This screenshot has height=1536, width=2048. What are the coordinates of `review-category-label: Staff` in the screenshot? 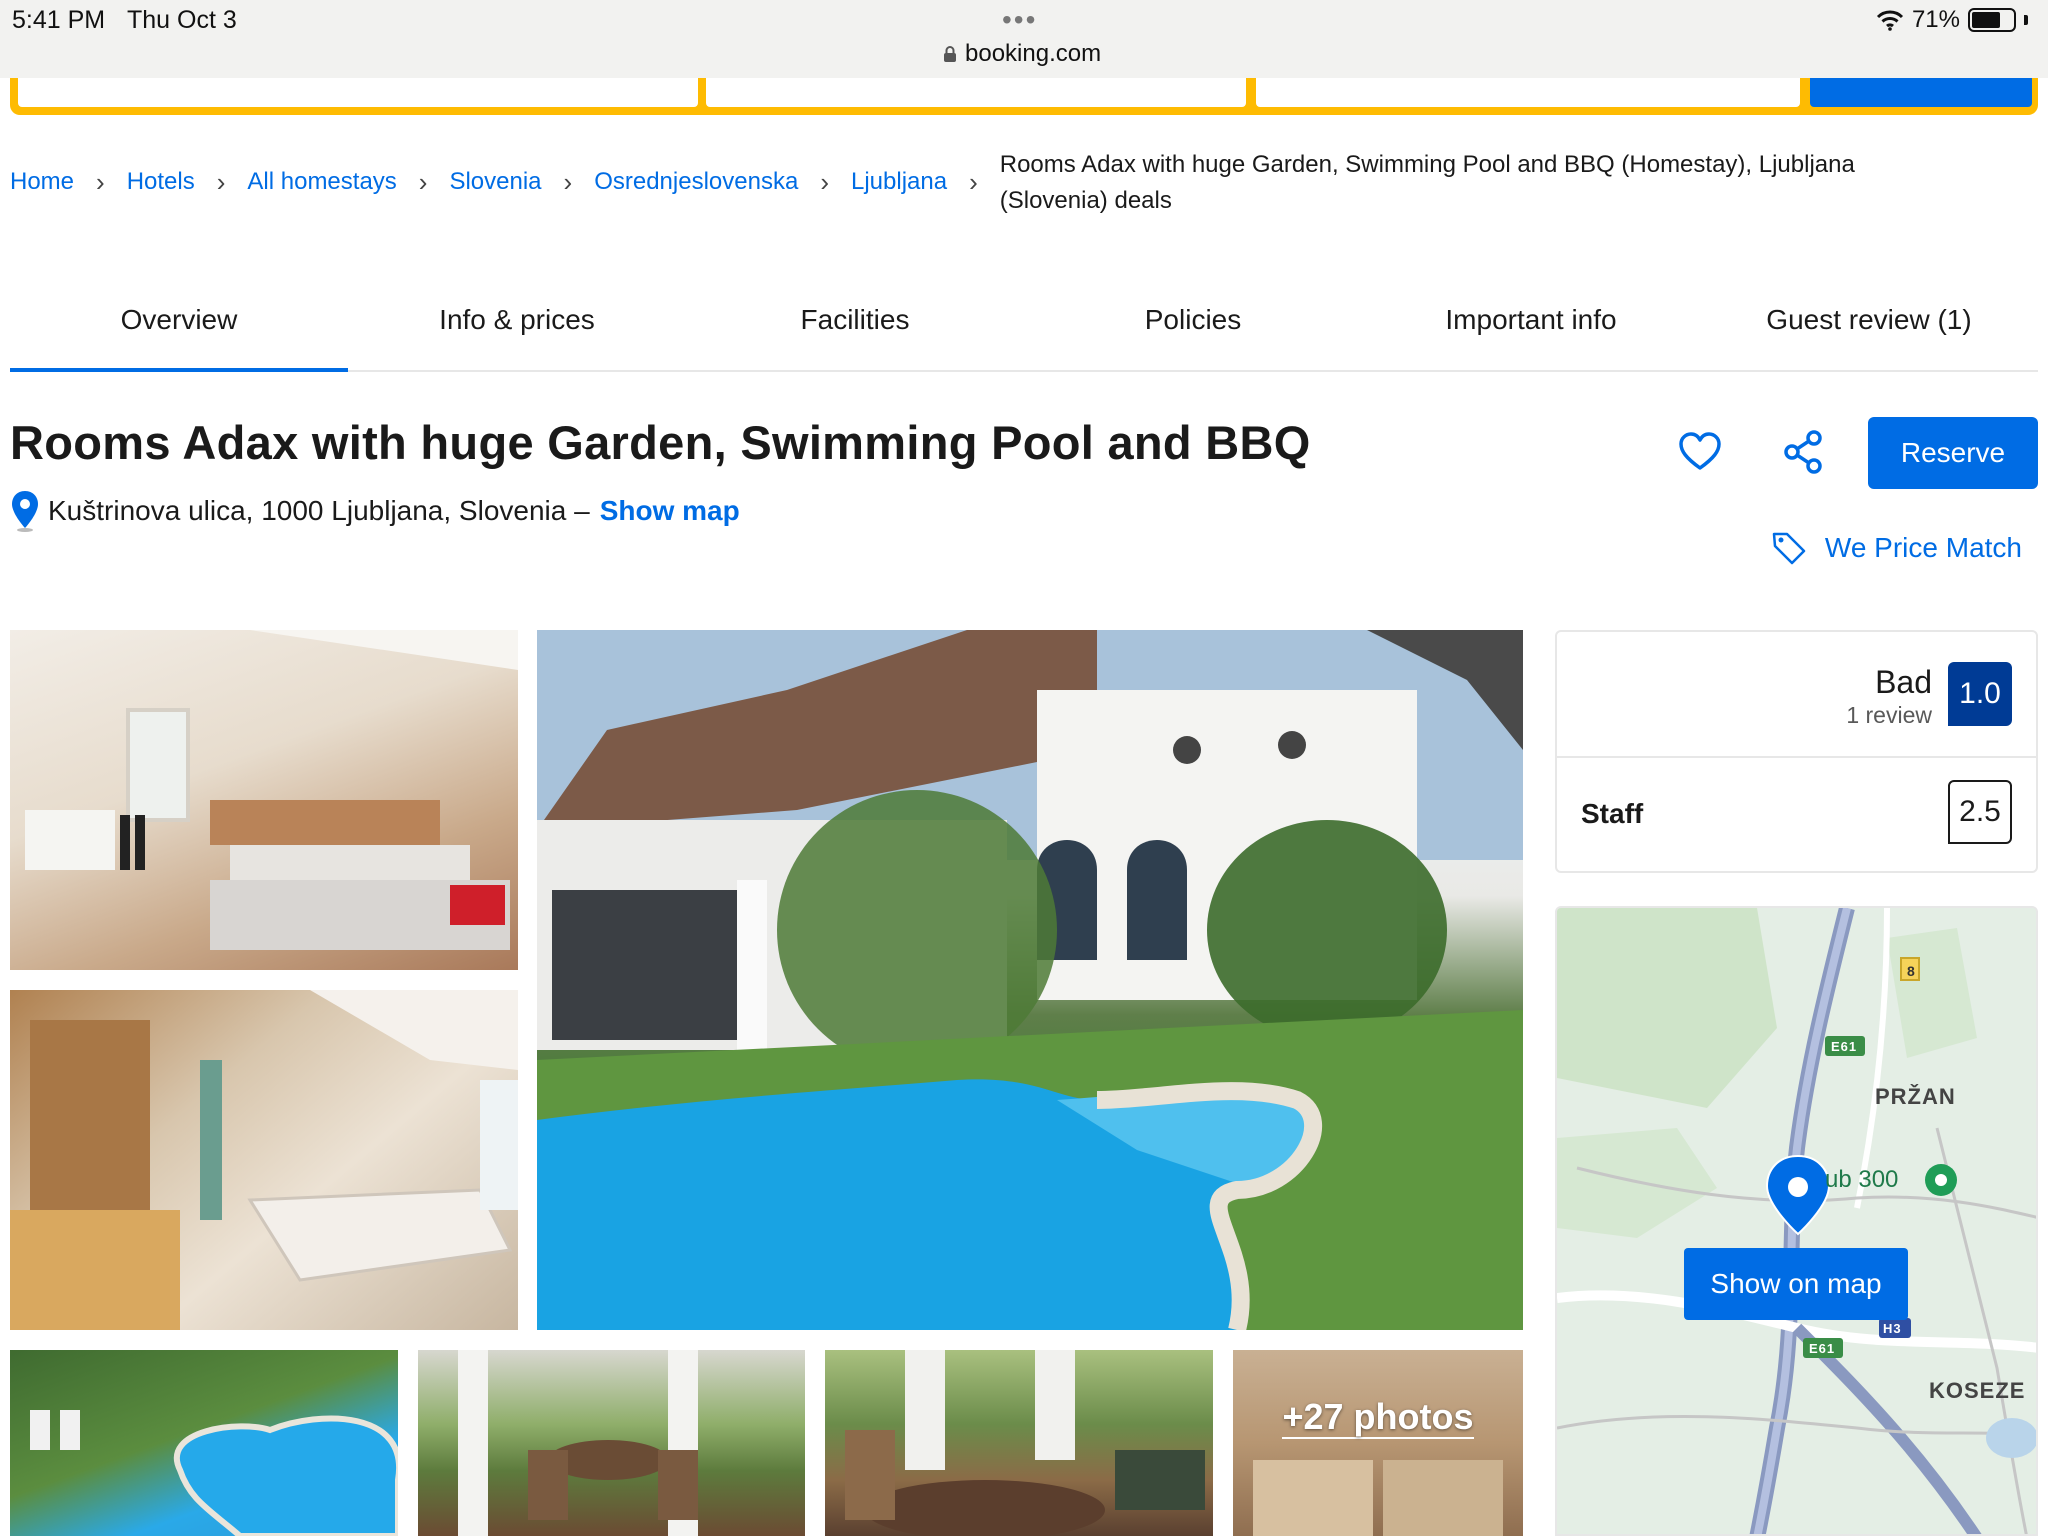 It's located at (1612, 813).